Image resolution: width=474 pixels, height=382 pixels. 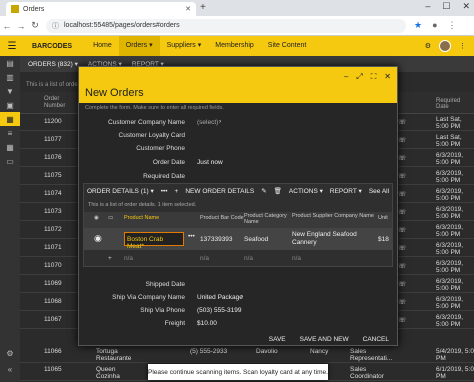 I want to click on nav-orders: Orders ▾, so click(x=139, y=46).